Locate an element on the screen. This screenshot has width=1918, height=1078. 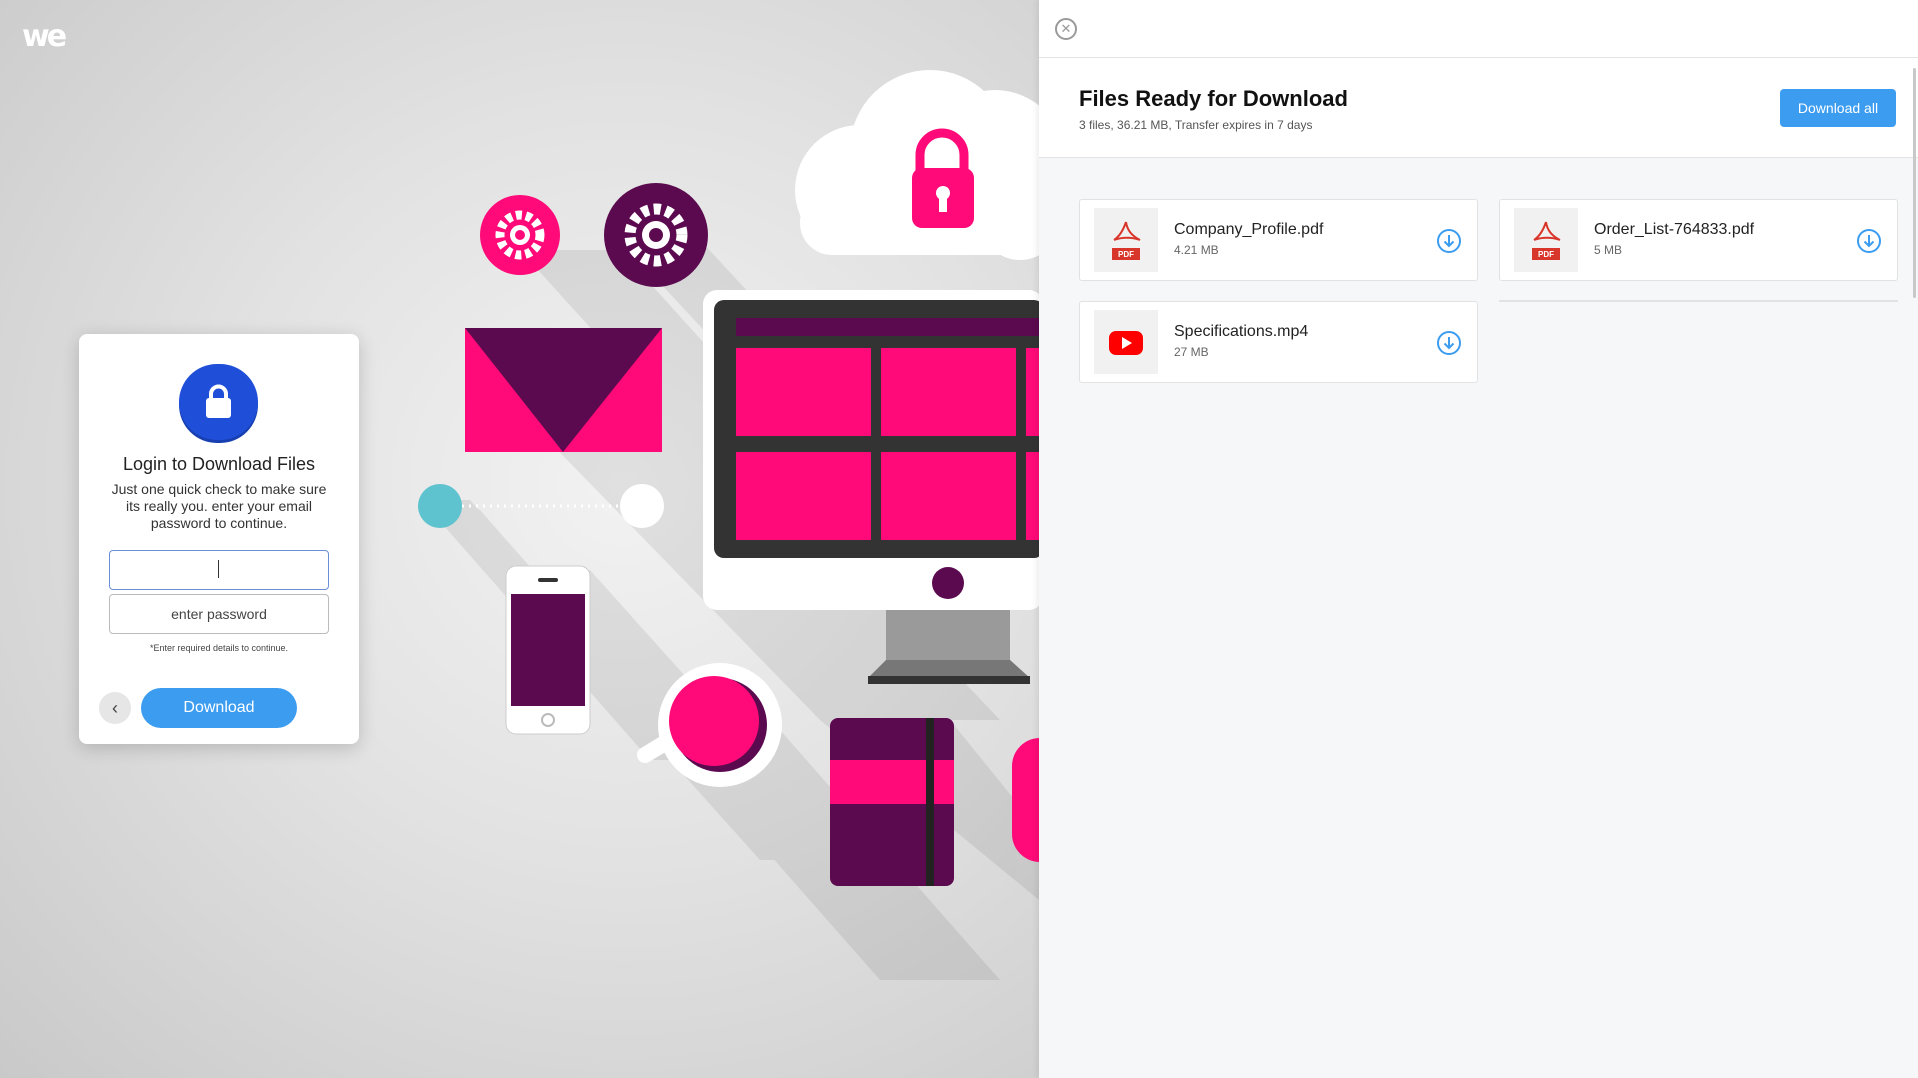
file-size: 4.21 MB is located at coordinates (1196, 250).